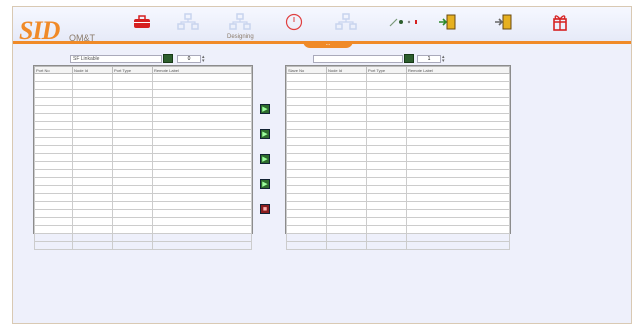 The height and width of the screenshot is (328, 638). What do you see at coordinates (189, 59) in the screenshot?
I see `left-count-field: 0` at bounding box center [189, 59].